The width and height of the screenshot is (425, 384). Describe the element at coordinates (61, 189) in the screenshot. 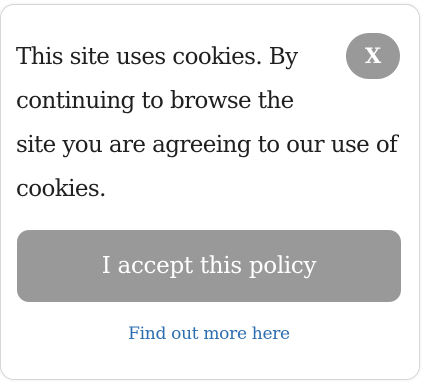

I see `cookie-message-line-4: cookies.` at that location.